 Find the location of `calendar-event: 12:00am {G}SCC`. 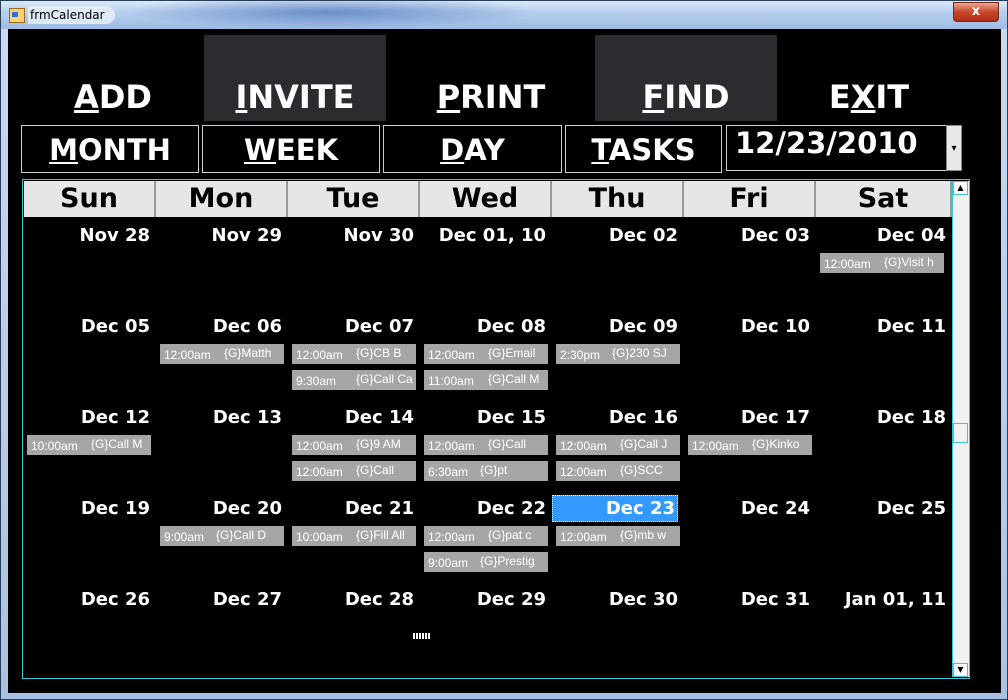

calendar-event: 12:00am {G}SCC is located at coordinates (618, 471).